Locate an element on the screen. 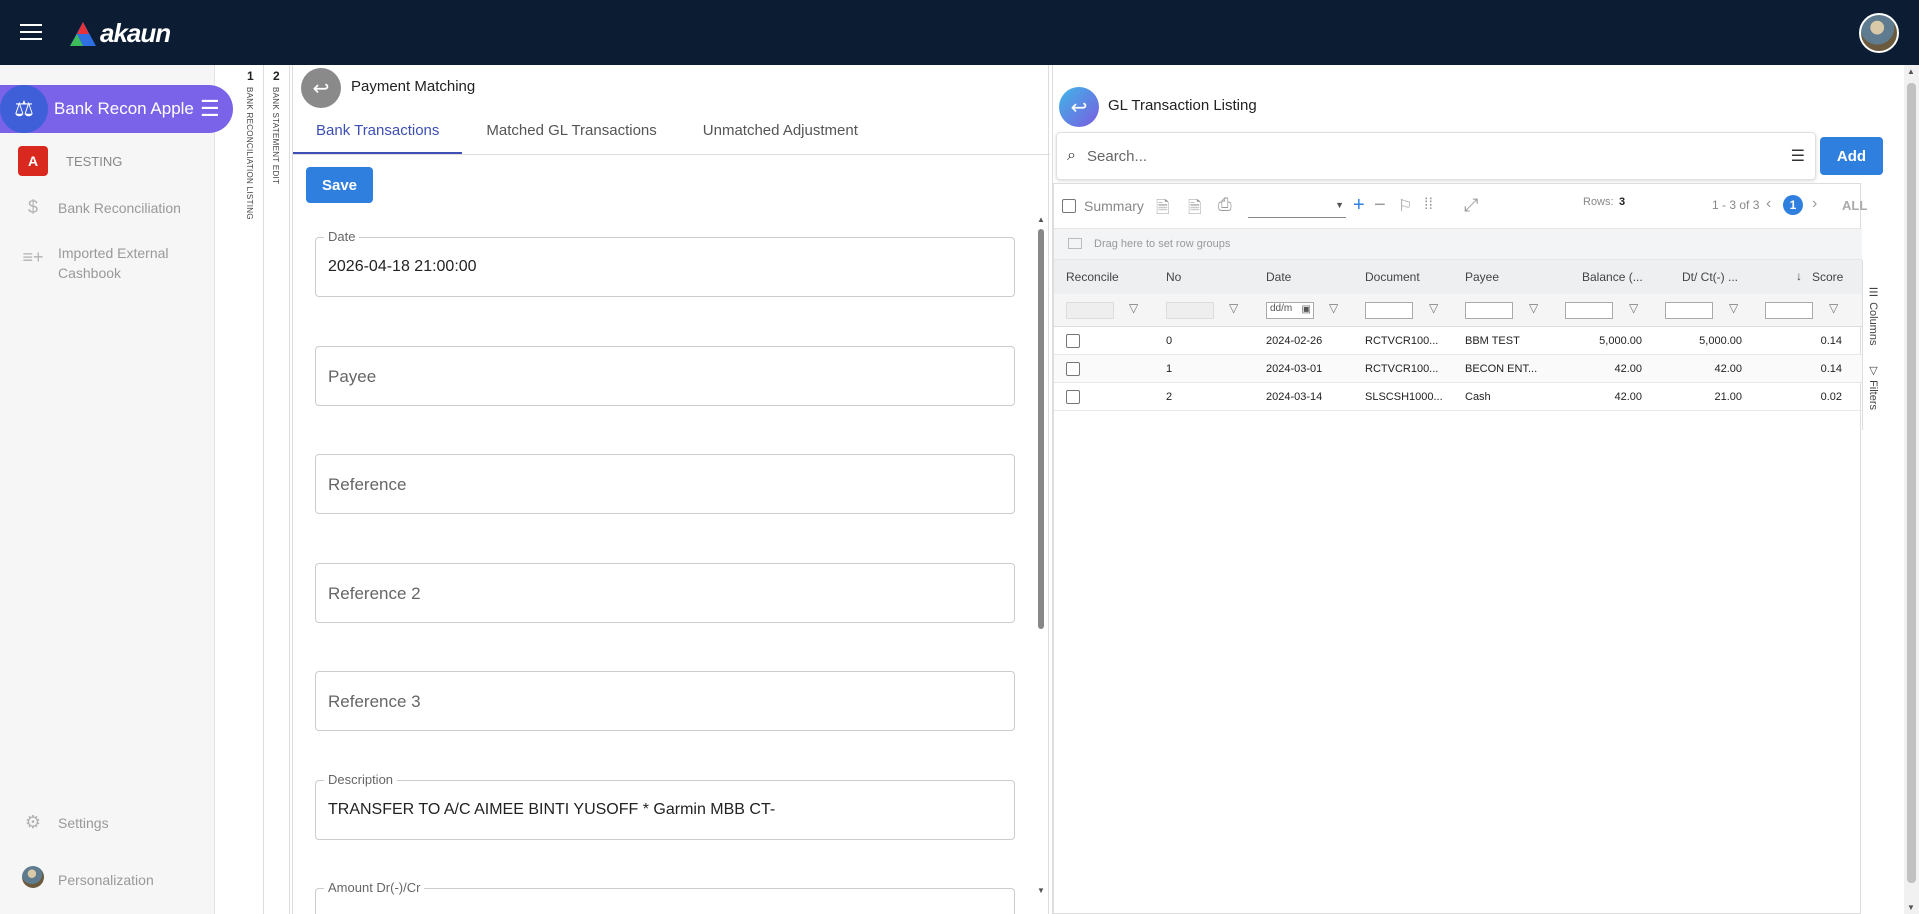  vtab-bank-statement-edit: 2 BANK STATEMENT EDIT is located at coordinates (277, 489).